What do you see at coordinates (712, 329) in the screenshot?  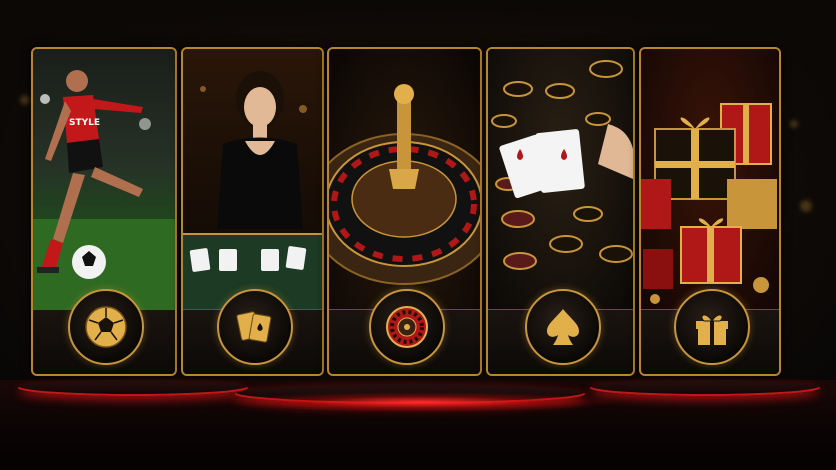 I see `gift-box-icon` at bounding box center [712, 329].